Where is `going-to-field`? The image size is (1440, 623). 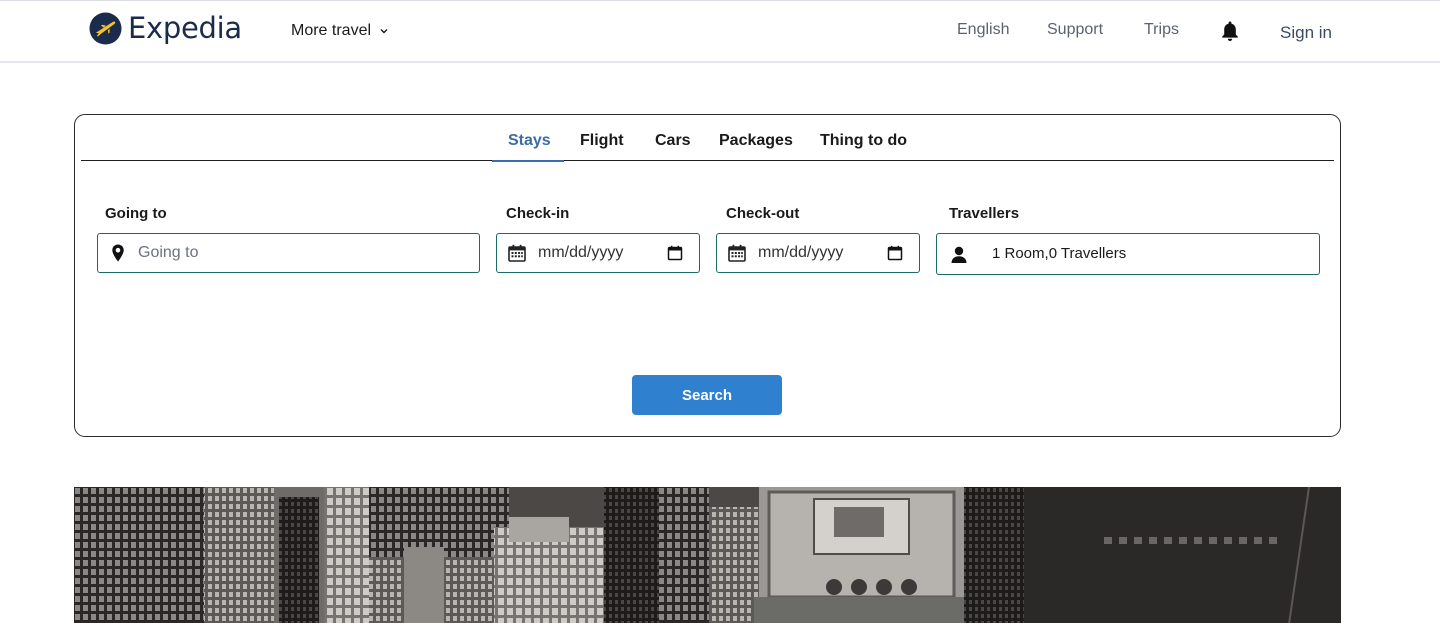 going-to-field is located at coordinates (288, 253).